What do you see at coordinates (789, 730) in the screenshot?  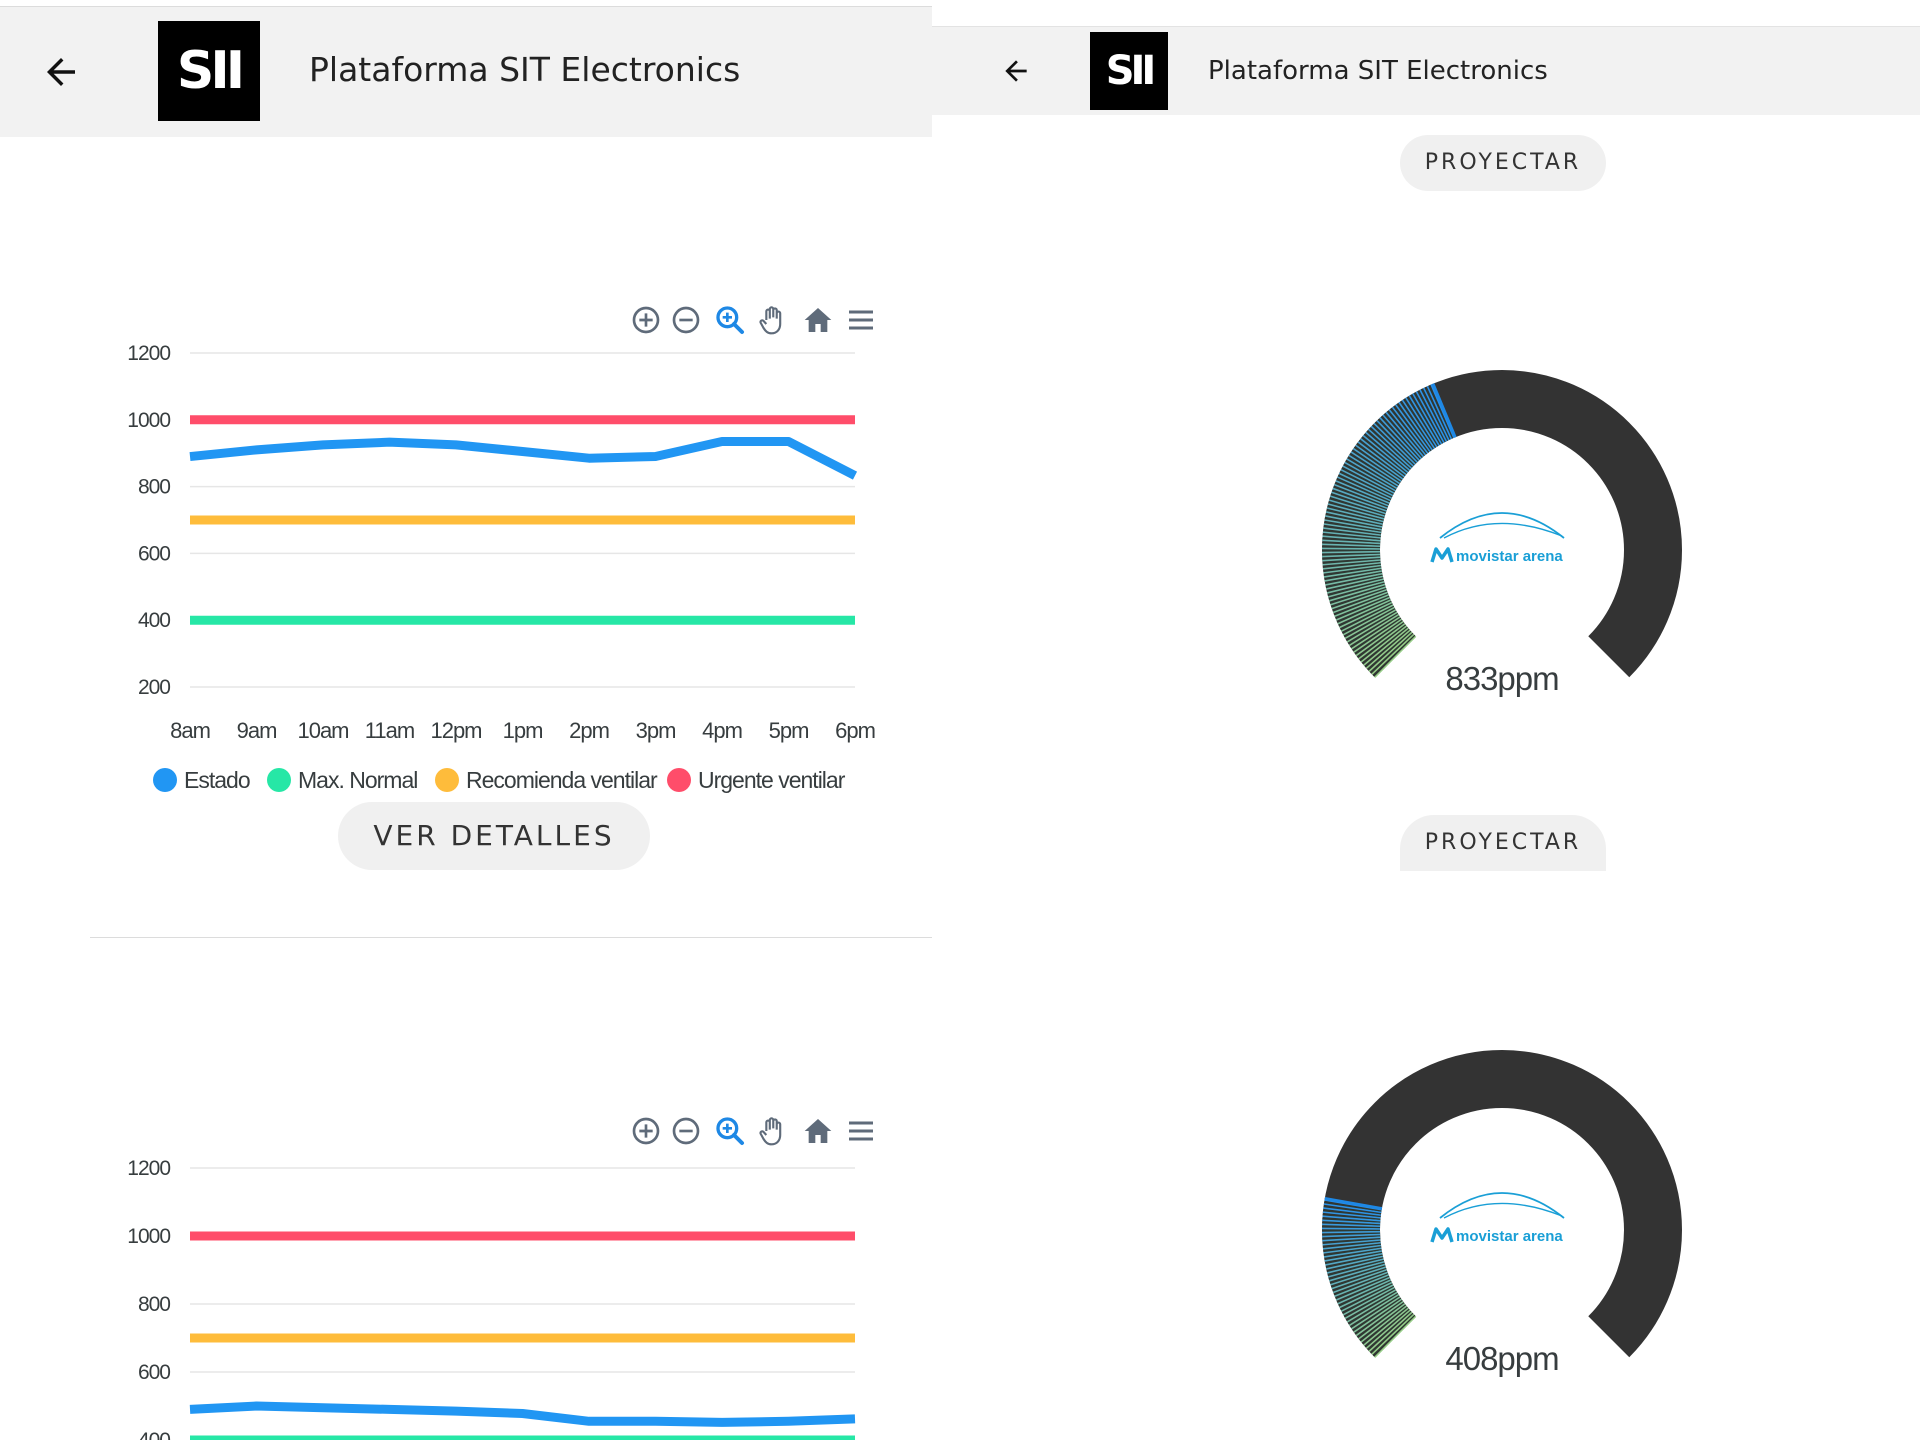 I see `x-tick-label: 5pm` at bounding box center [789, 730].